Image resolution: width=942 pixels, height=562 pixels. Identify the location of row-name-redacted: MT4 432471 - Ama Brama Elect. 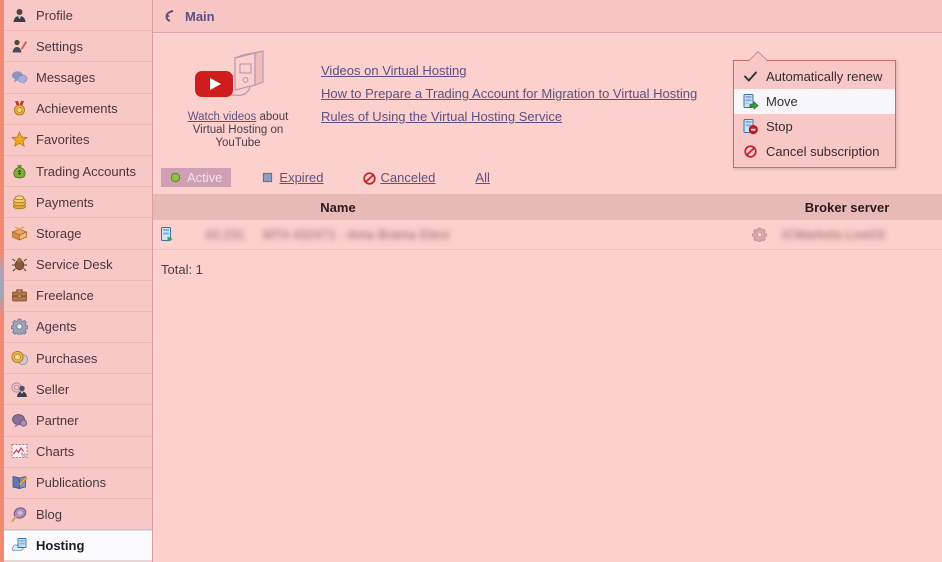
(356, 235).